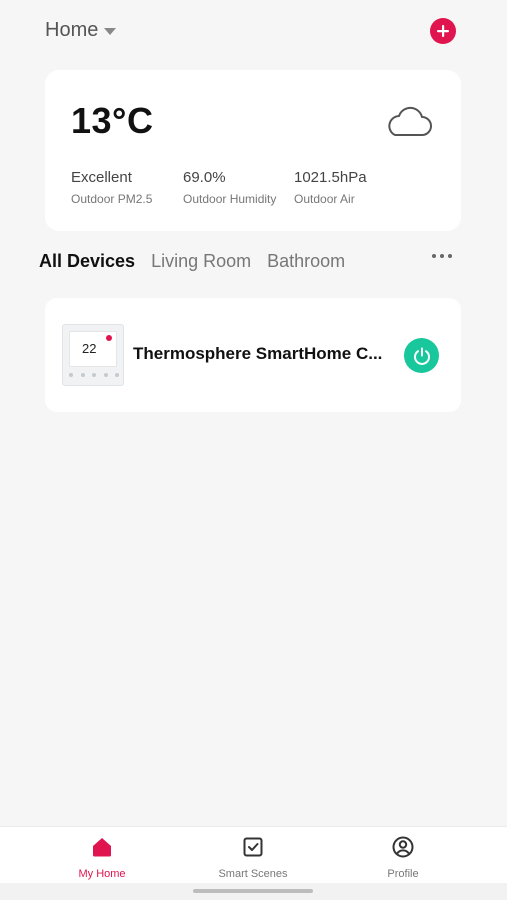 The width and height of the screenshot is (507, 900). I want to click on nav-my-home: My Home, so click(102, 857).